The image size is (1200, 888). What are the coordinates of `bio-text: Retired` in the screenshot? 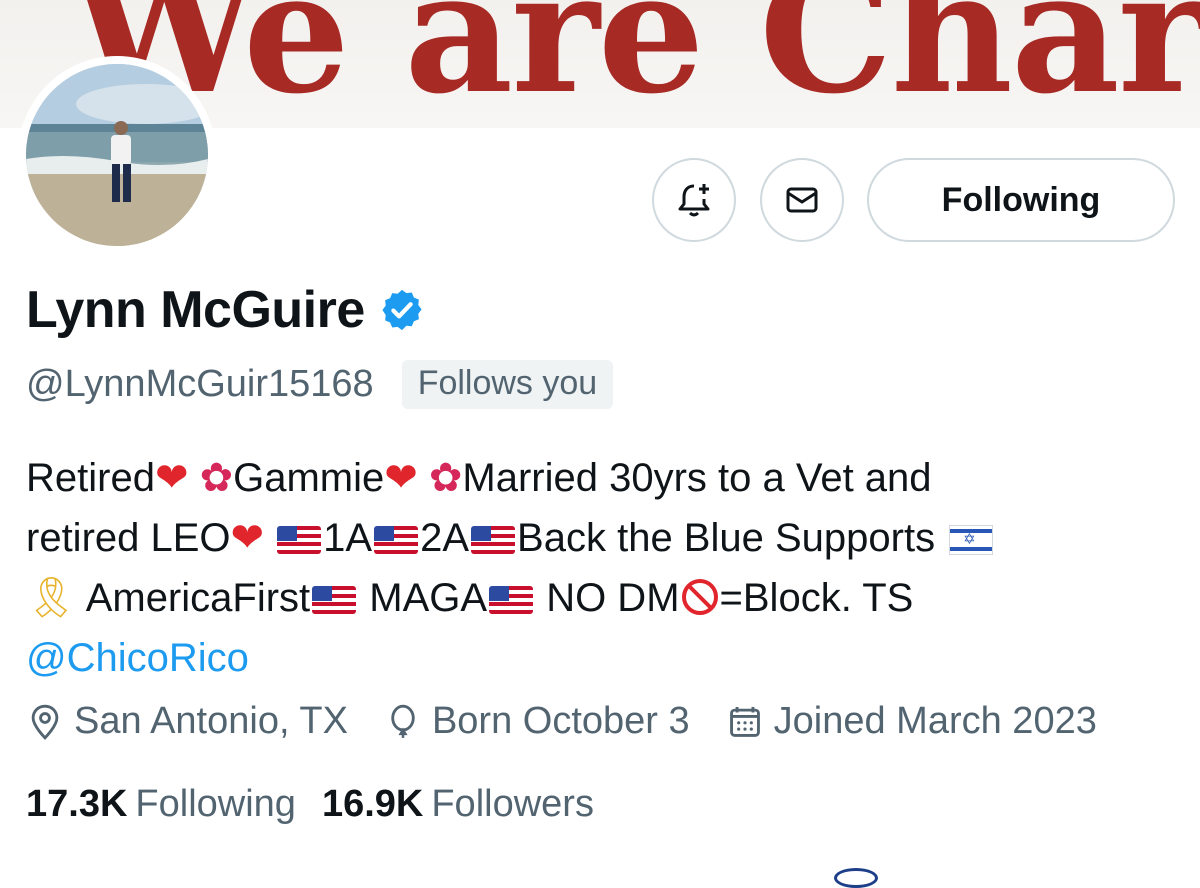 It's located at (90, 478).